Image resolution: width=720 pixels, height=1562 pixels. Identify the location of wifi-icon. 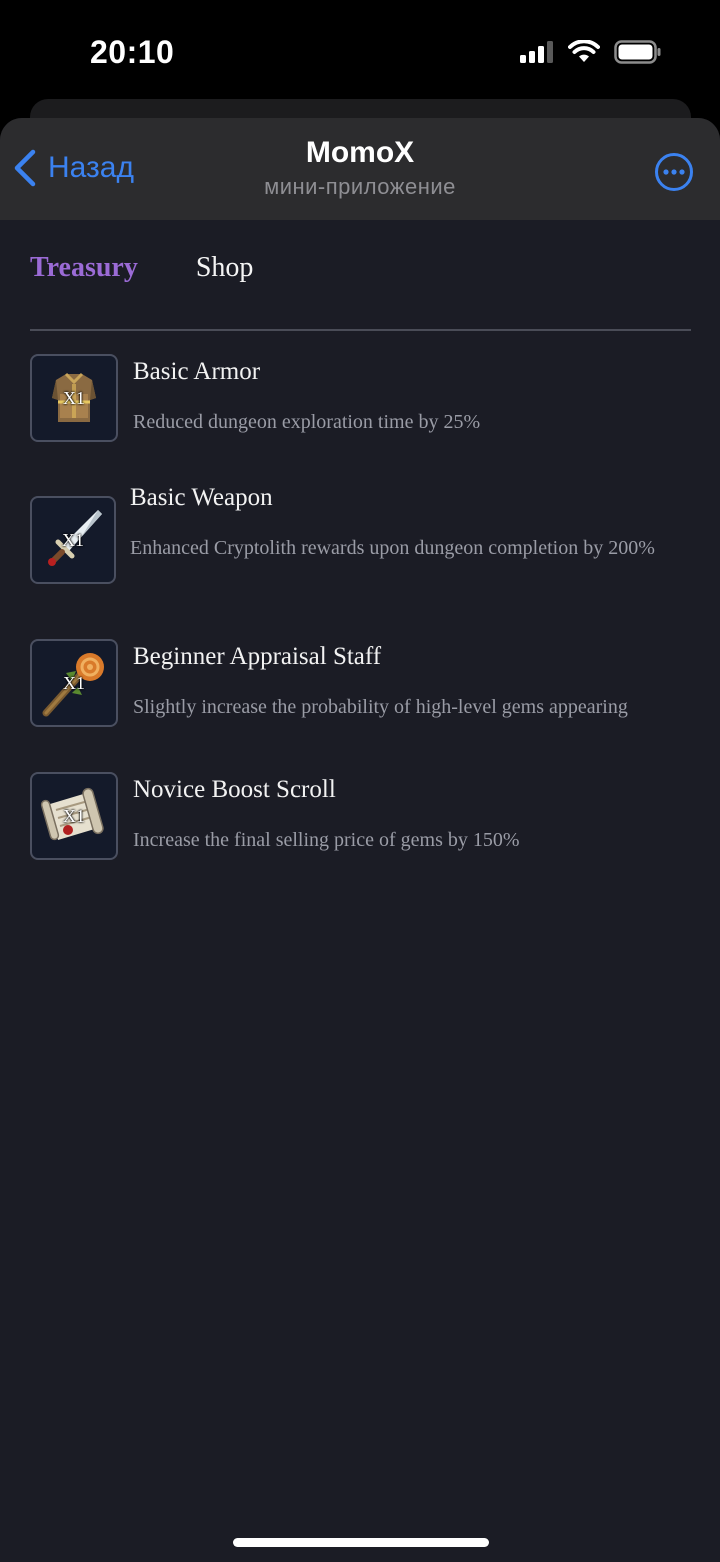
(584, 51).